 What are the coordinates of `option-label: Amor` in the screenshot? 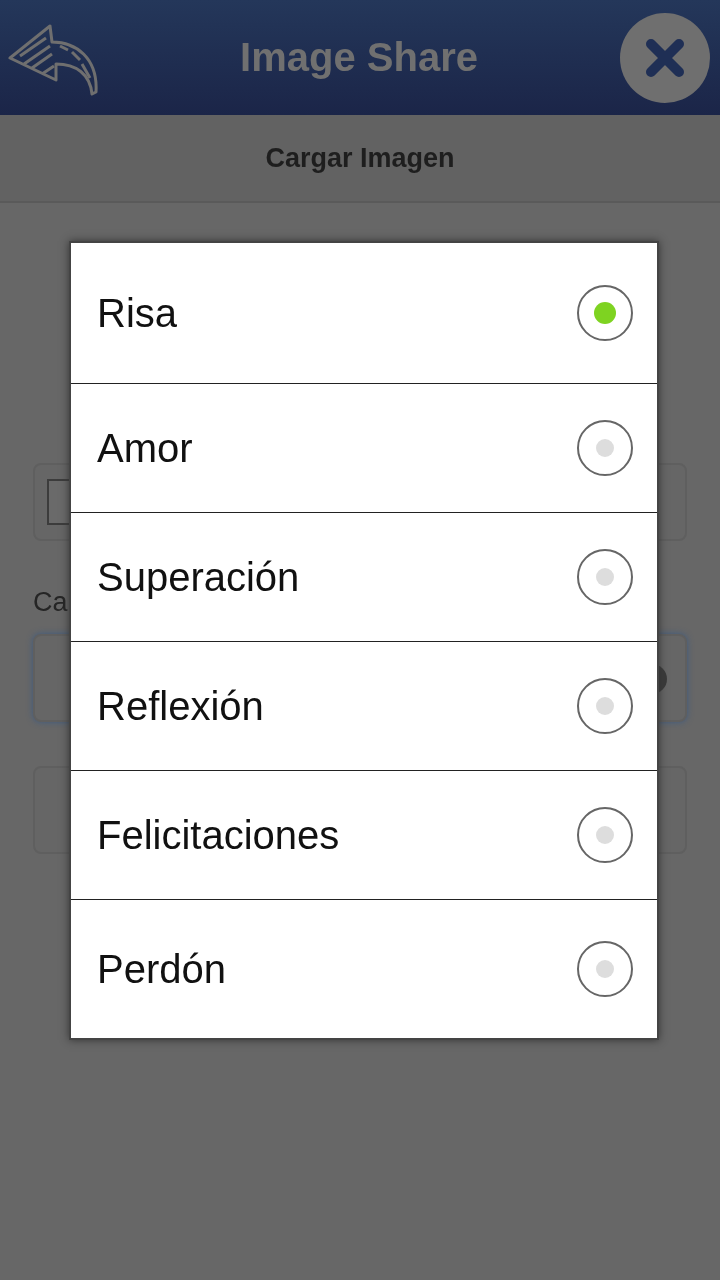 It's located at (145, 448).